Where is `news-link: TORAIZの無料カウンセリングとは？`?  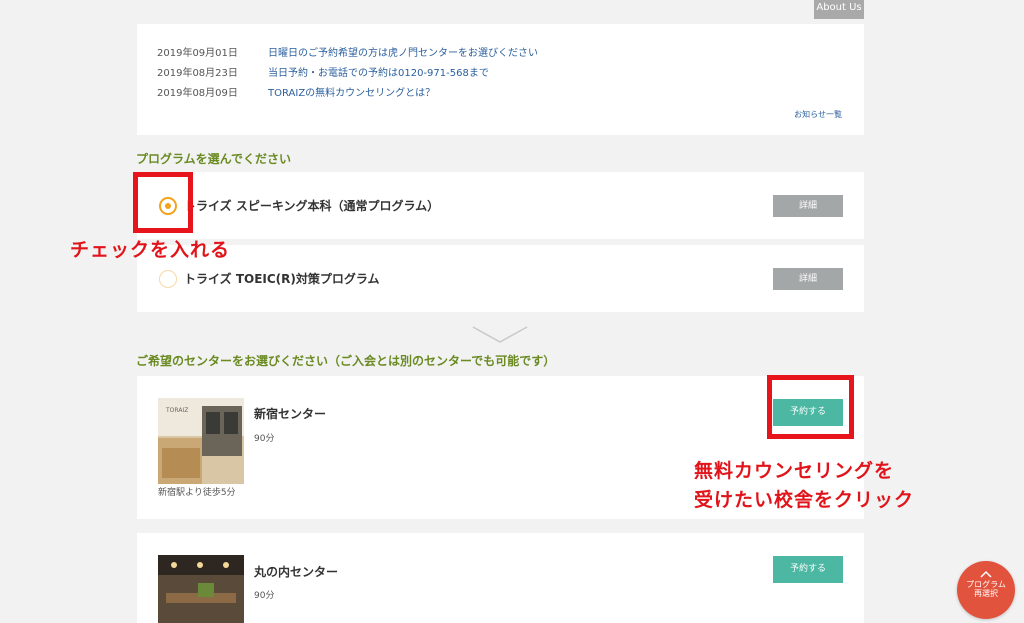 news-link: TORAIZの無料カウンセリングとは？ is located at coordinates (351, 91).